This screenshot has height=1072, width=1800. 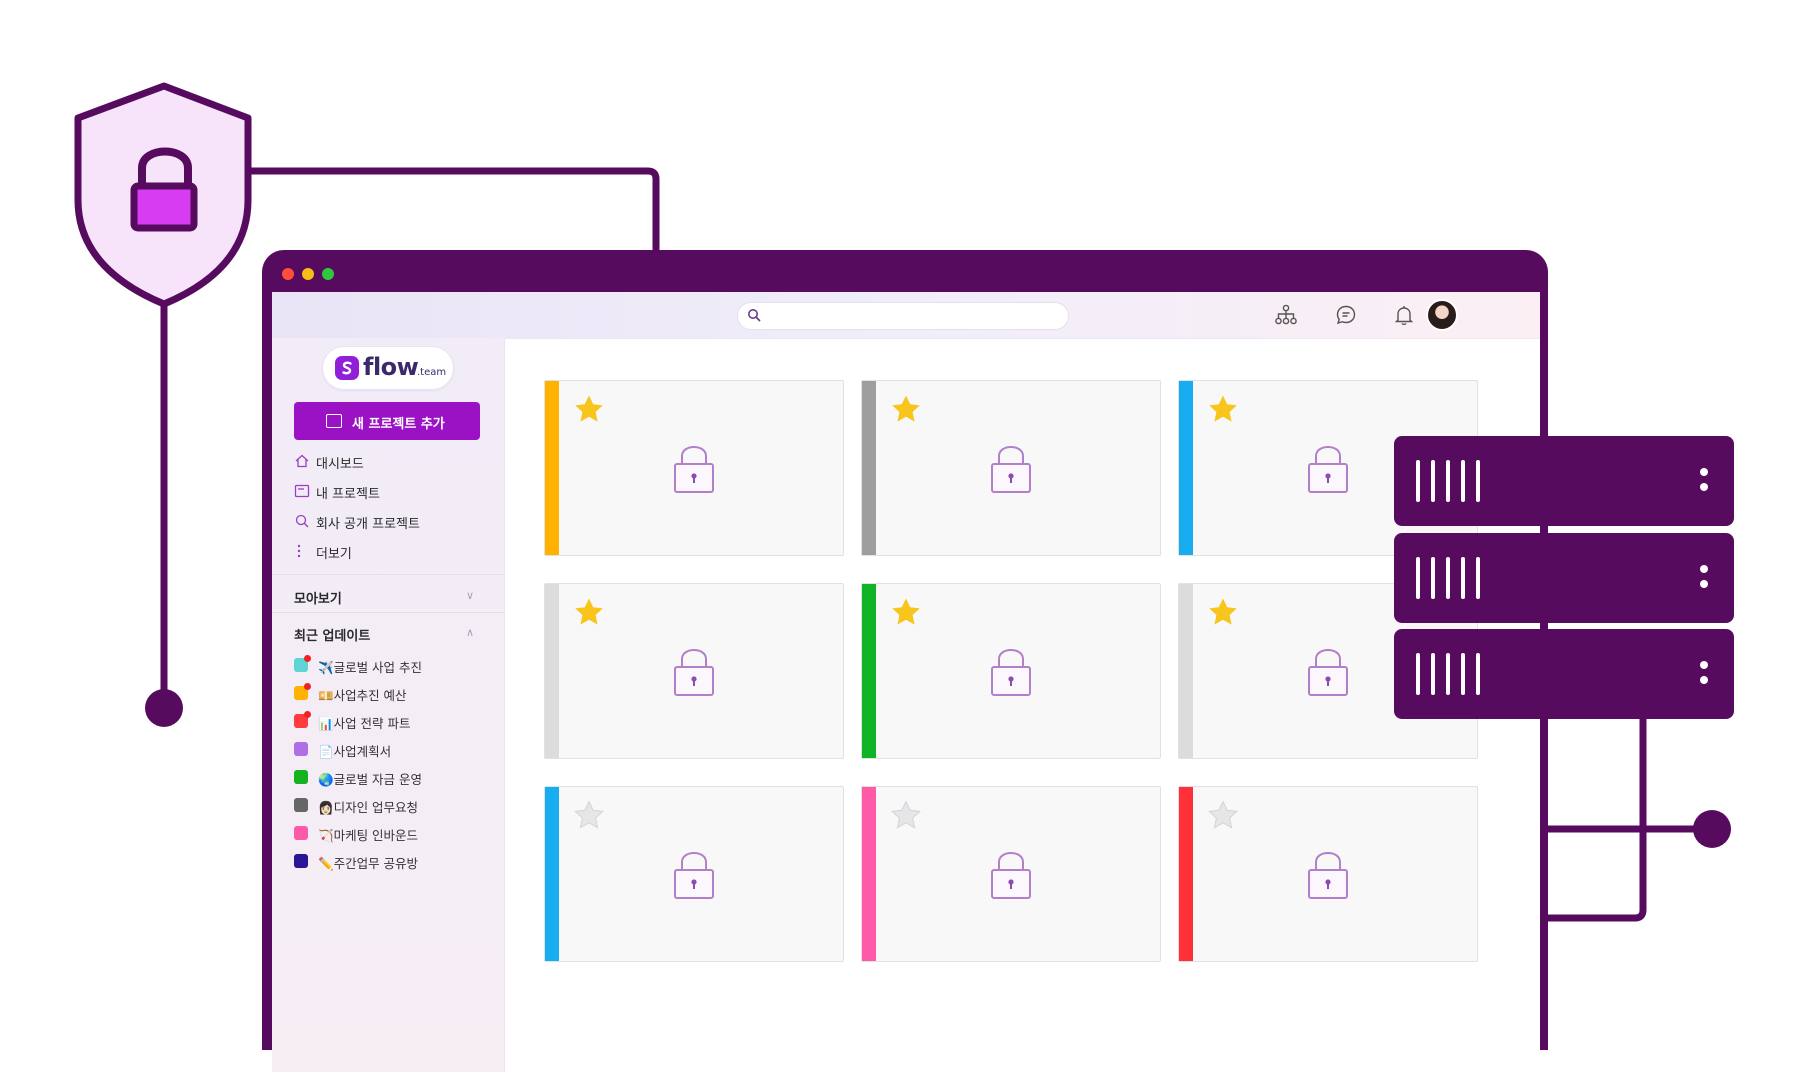 I want to click on recent-project-label: 📊사업 전략 파트, so click(x=364, y=723).